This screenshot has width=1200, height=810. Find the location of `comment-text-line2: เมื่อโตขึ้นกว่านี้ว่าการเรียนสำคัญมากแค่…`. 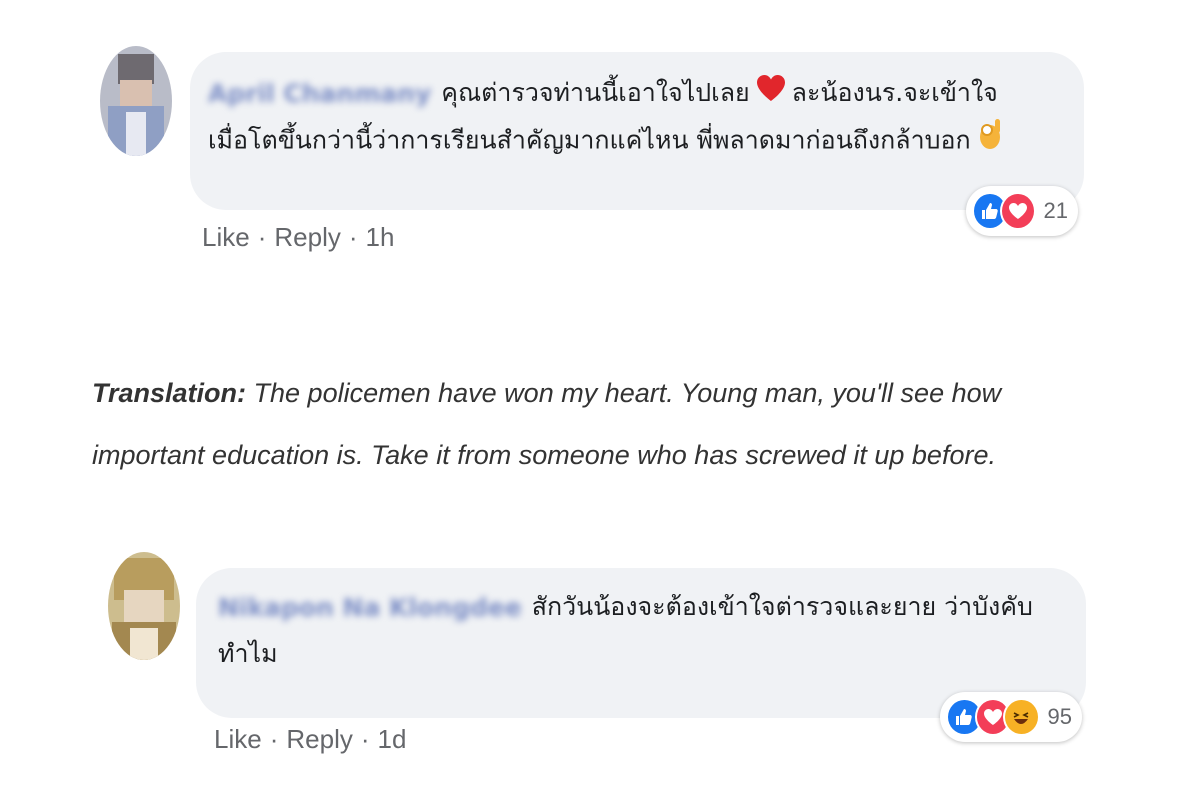

comment-text-line2: เมื่อโตขึ้นกว่านี้ว่าการเรียนสำคัญมากแค่… is located at coordinates (589, 140).